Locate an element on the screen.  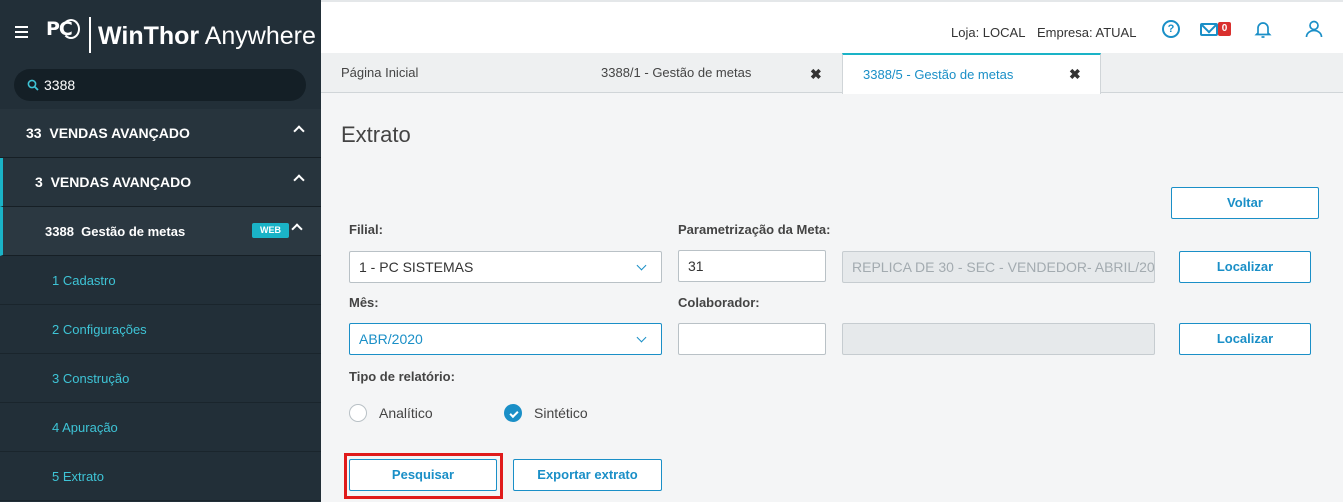
menu-routine-3388: 3388 Gestão de metas WEB is located at coordinates (160, 231).